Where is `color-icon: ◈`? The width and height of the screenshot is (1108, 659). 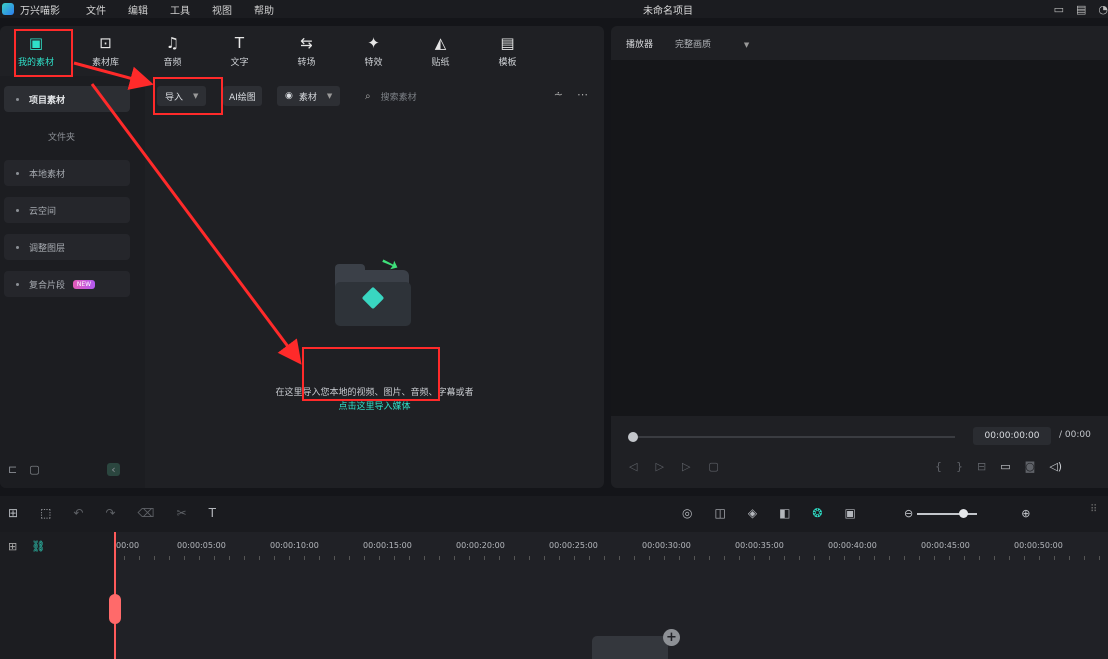
color-icon: ◈ is located at coordinates (752, 513).